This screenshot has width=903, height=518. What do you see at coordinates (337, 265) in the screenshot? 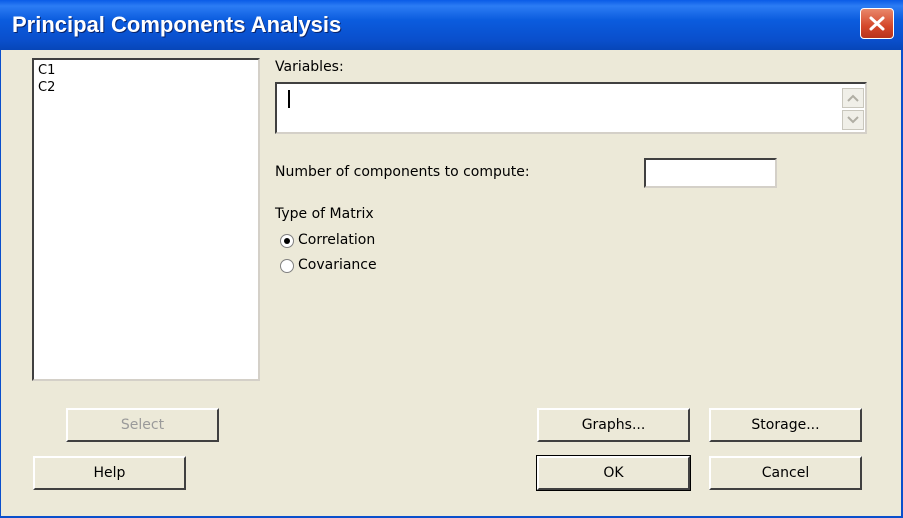
I see `covariance-label: Covariance` at bounding box center [337, 265].